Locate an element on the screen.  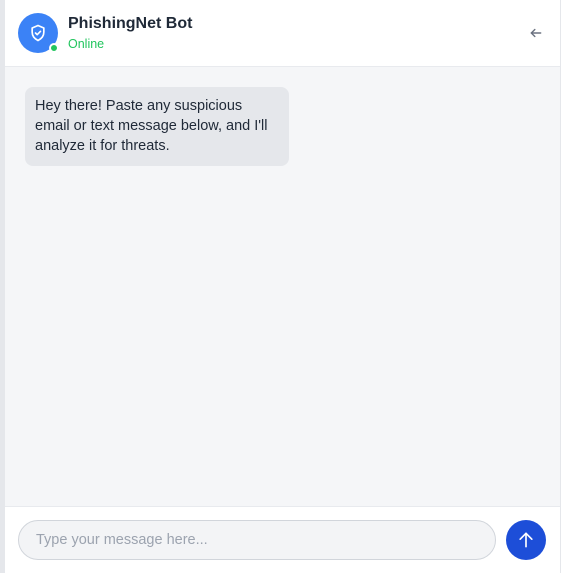
bot-status: Online is located at coordinates (86, 43).